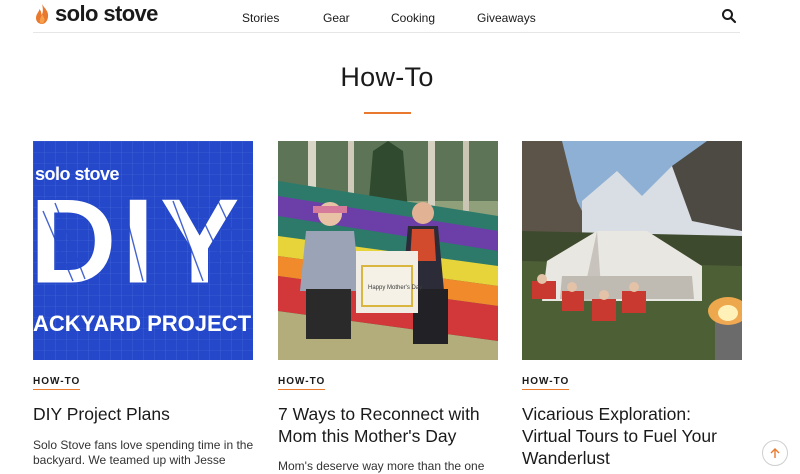 This screenshot has height=474, width=800. I want to click on page-title: How-To, so click(387, 77).